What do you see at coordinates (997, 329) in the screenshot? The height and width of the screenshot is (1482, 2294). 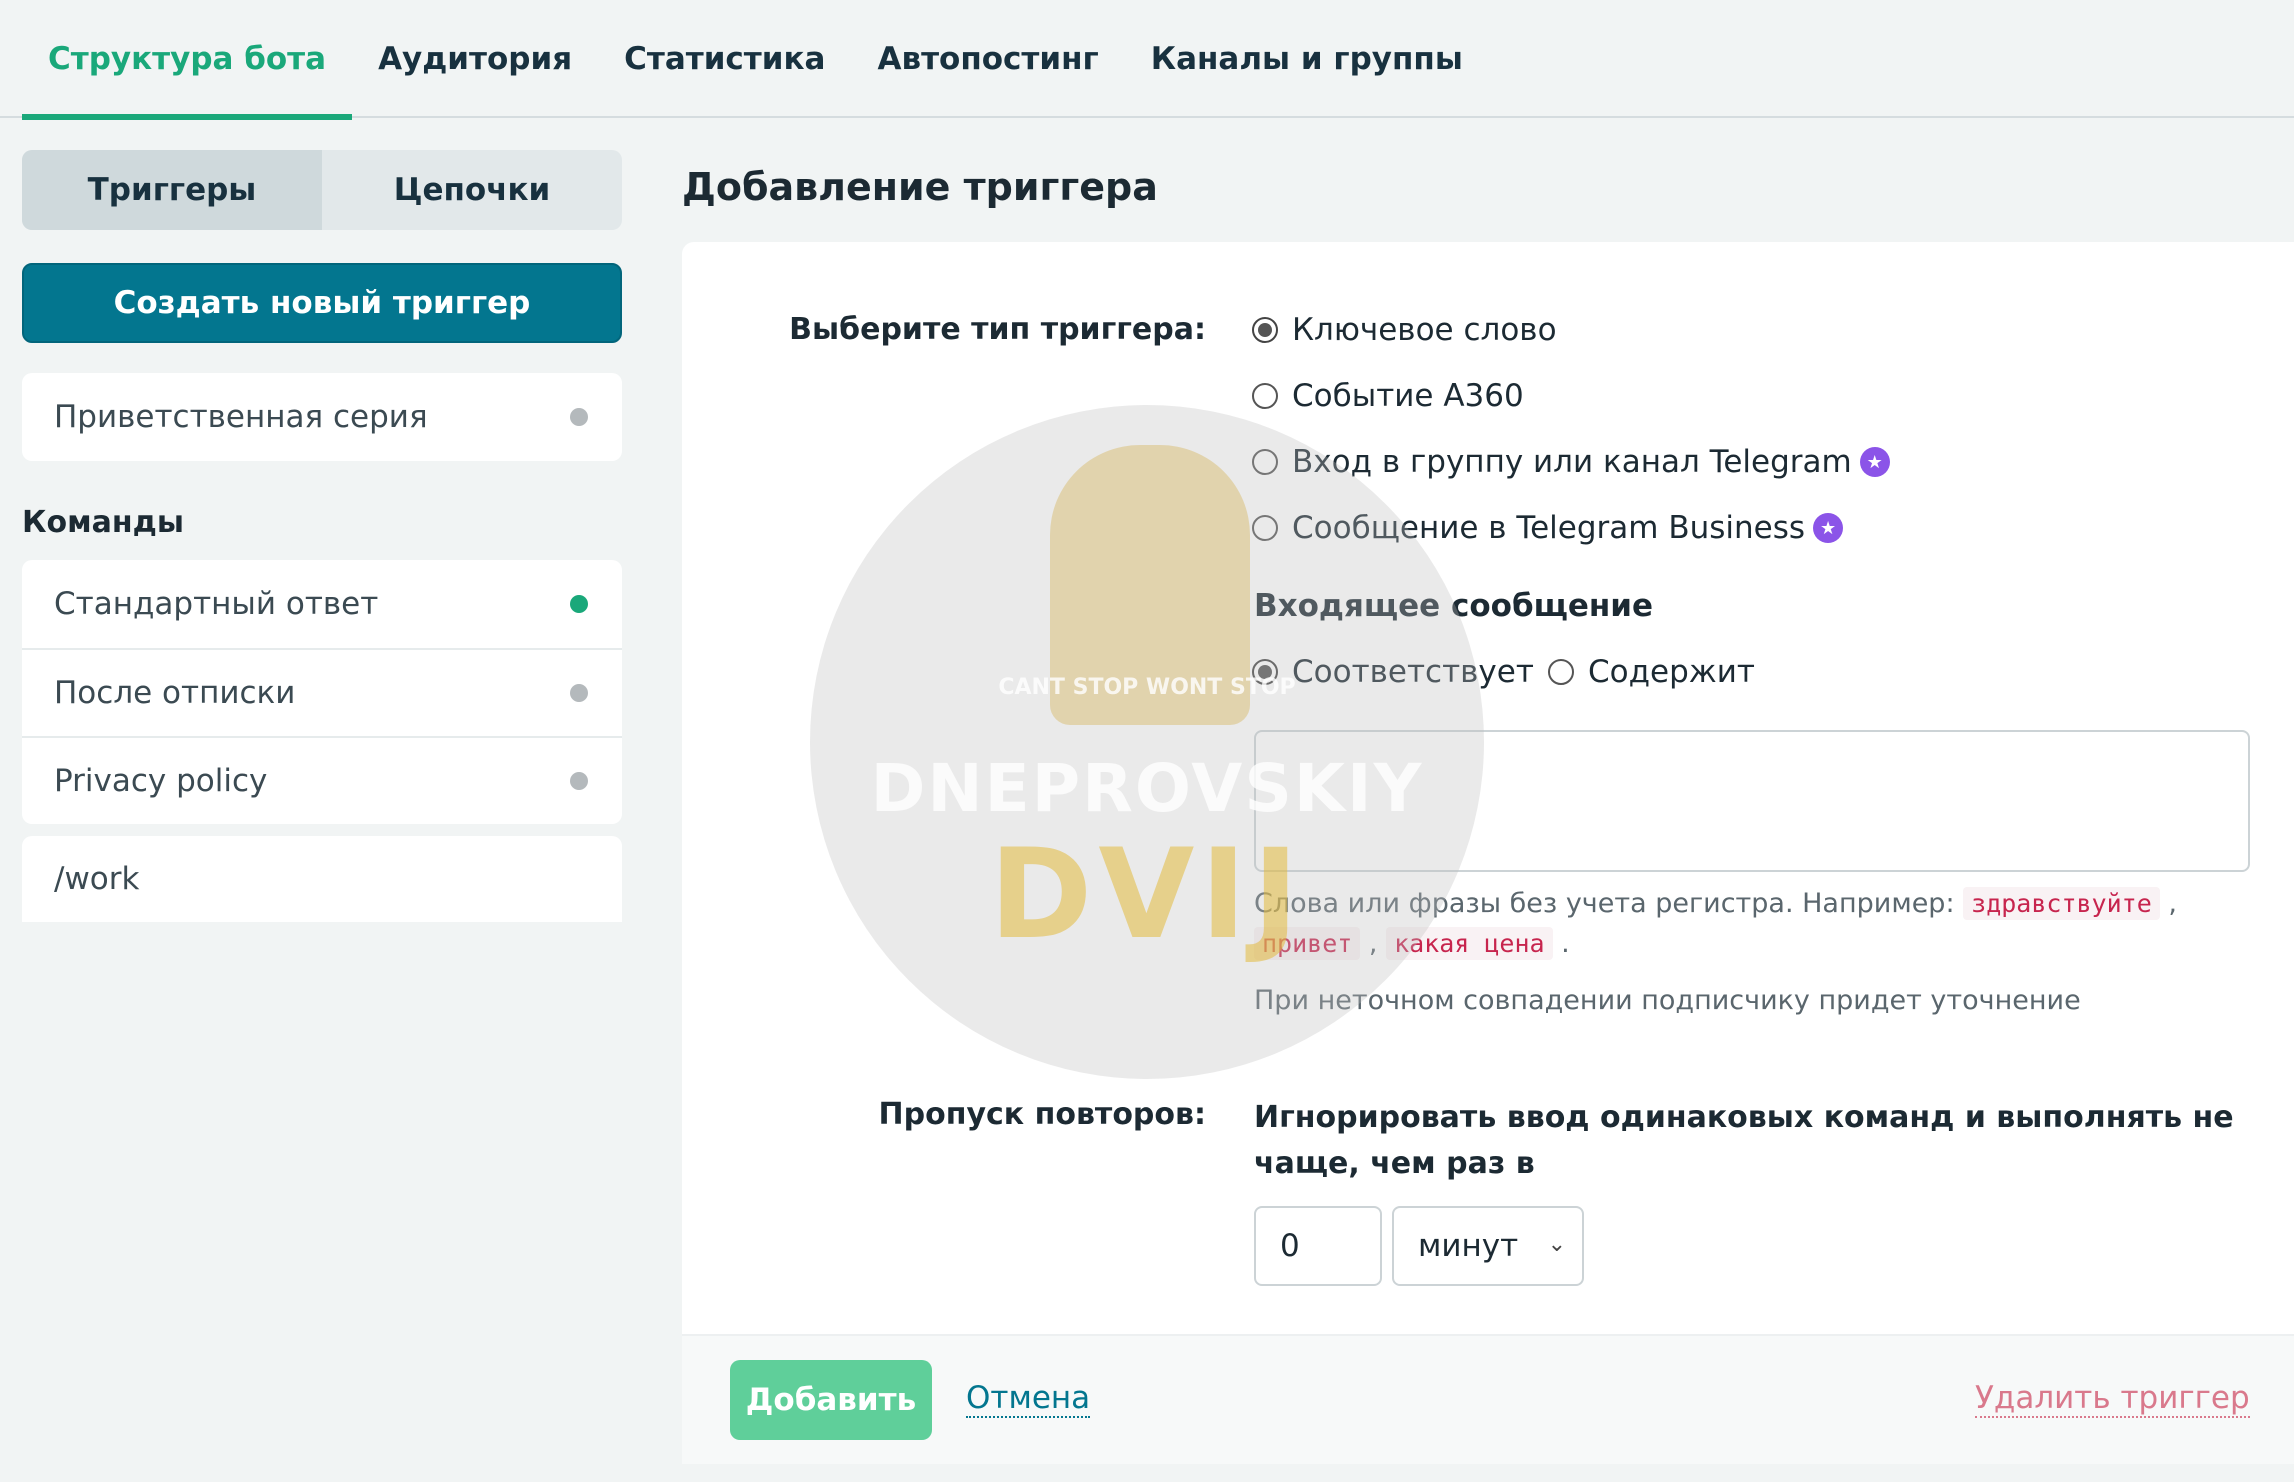 I see `trigger-type-label: Выберите тип триггера:` at bounding box center [997, 329].